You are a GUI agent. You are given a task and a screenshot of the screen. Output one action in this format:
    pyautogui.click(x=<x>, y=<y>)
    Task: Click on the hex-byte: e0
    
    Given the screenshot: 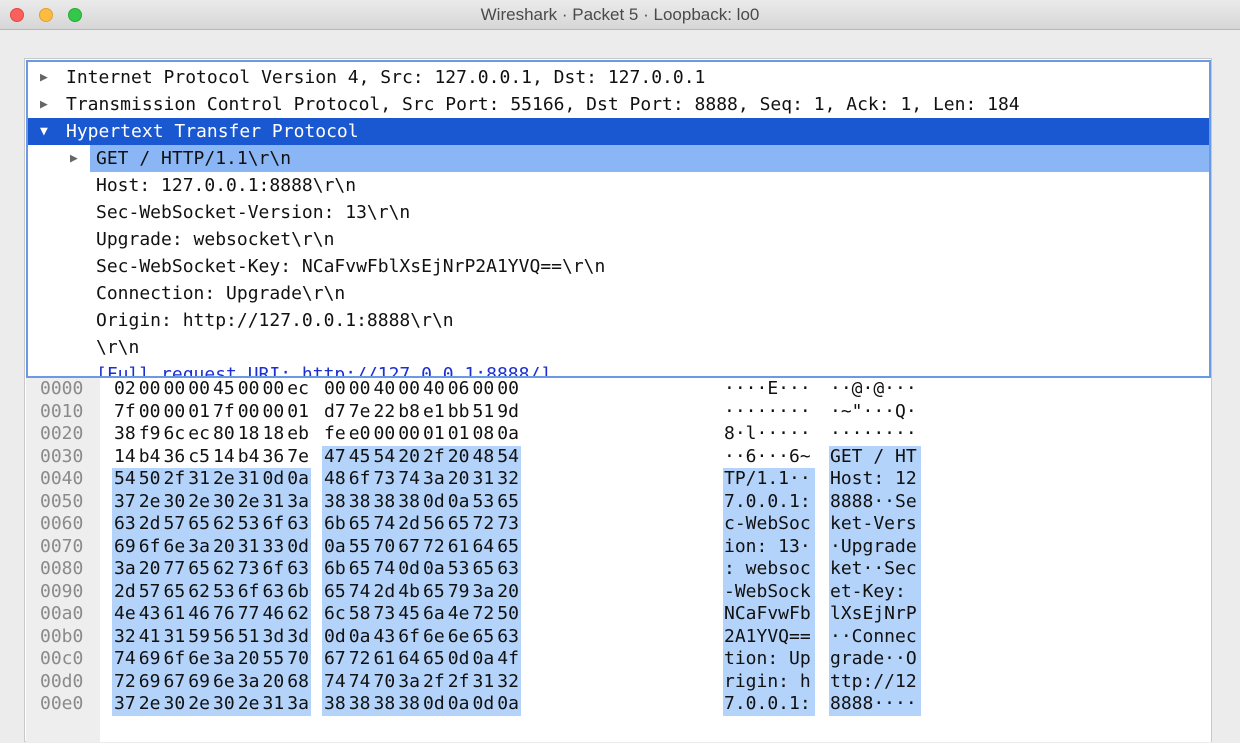 What is the action you would take?
    pyautogui.click(x=361, y=434)
    